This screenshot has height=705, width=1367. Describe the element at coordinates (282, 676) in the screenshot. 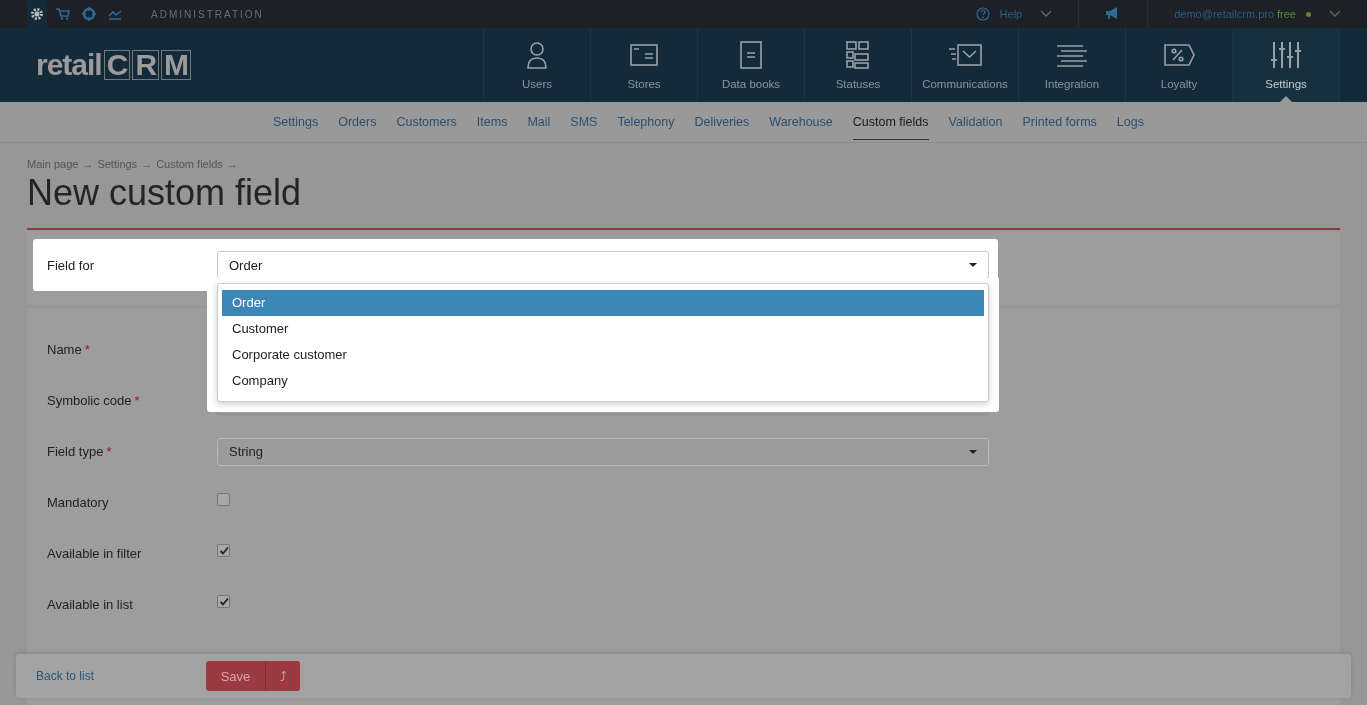

I see `save-options-button: ⤴` at that location.